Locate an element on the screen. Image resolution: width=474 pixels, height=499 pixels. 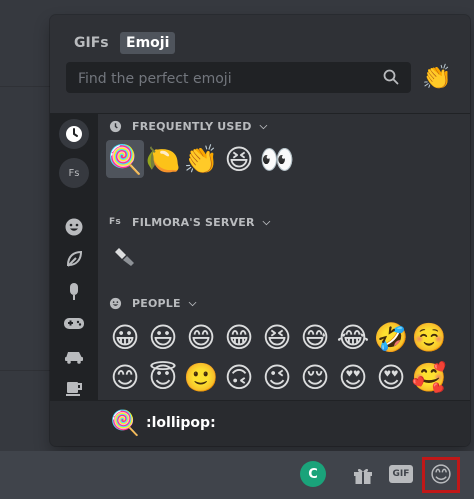
random-emoji-button: 👏 is located at coordinates (437, 77).